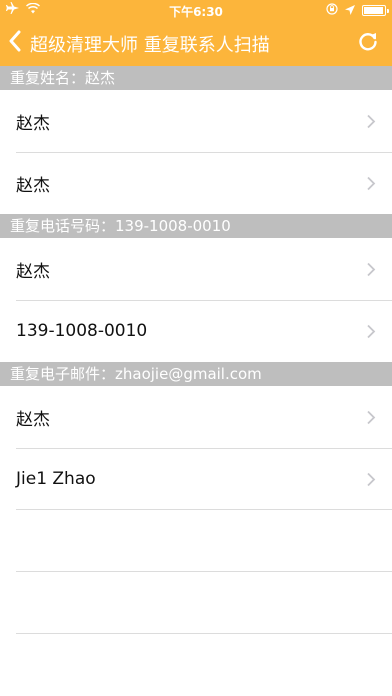 The height and width of the screenshot is (696, 392). What do you see at coordinates (332, 10) in the screenshot?
I see `lock-rotation-icon` at bounding box center [332, 10].